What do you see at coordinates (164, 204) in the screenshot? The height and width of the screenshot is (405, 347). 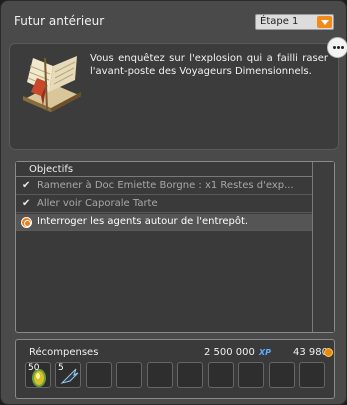 I see `objective-row: ✔ Aller voir Caporale Tarte` at bounding box center [164, 204].